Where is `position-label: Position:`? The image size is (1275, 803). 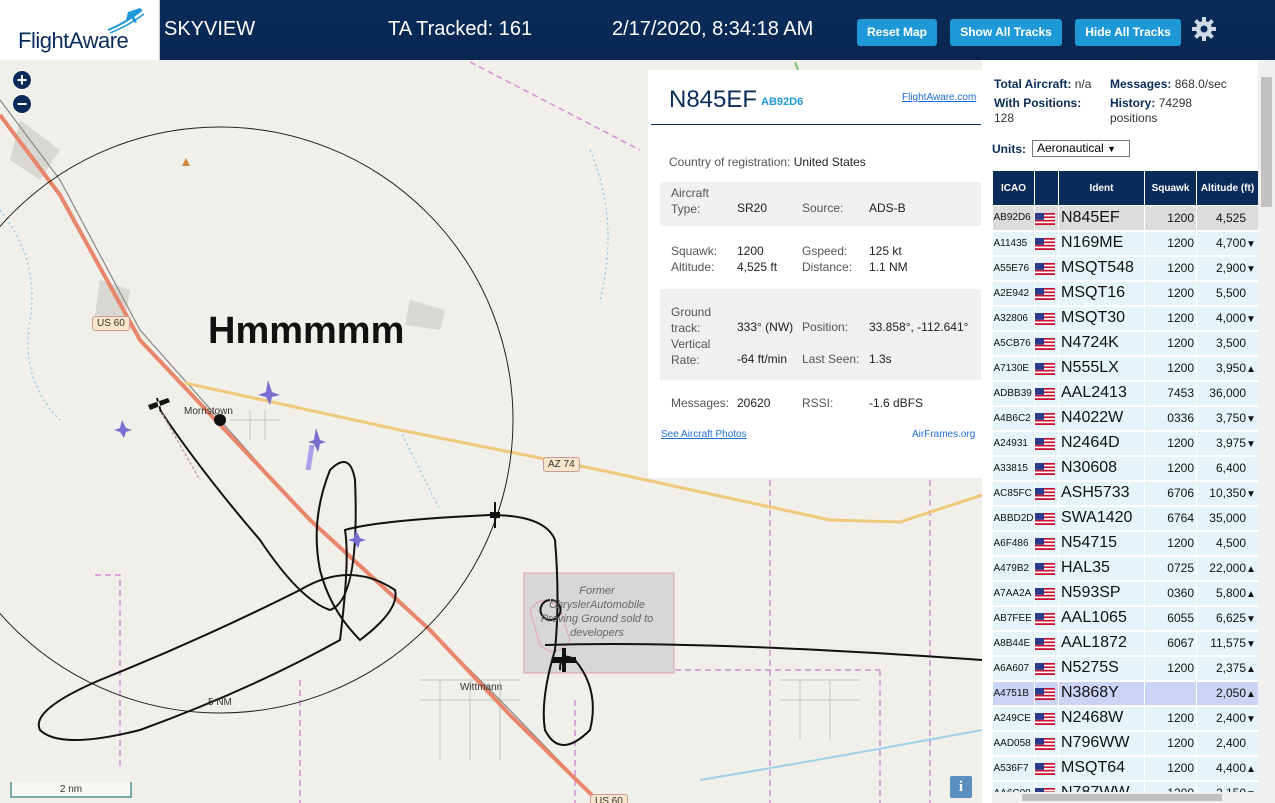
position-label: Position: is located at coordinates (825, 327).